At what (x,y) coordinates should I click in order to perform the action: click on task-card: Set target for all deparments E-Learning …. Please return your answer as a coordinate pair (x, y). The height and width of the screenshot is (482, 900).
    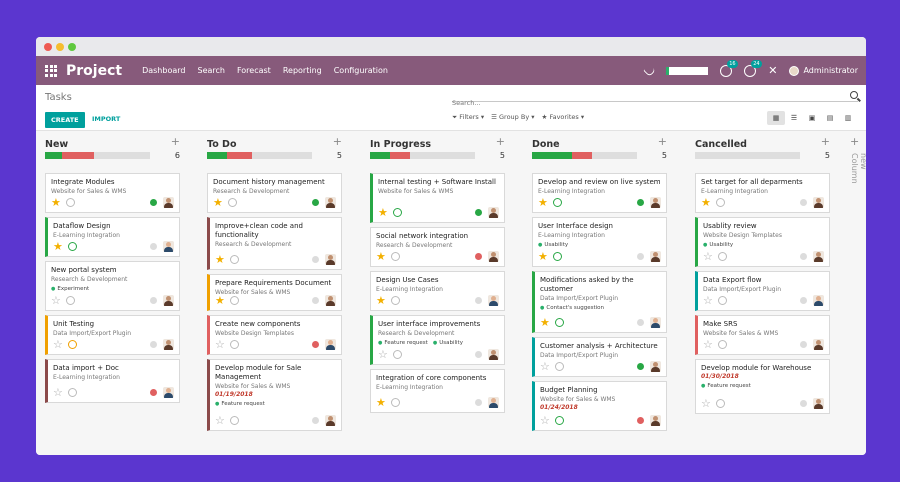
    Looking at the image, I should click on (762, 193).